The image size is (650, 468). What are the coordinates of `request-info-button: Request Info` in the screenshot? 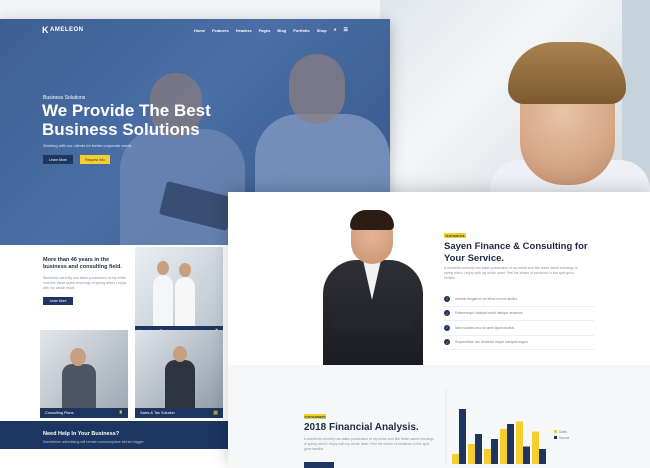 It's located at (95, 159).